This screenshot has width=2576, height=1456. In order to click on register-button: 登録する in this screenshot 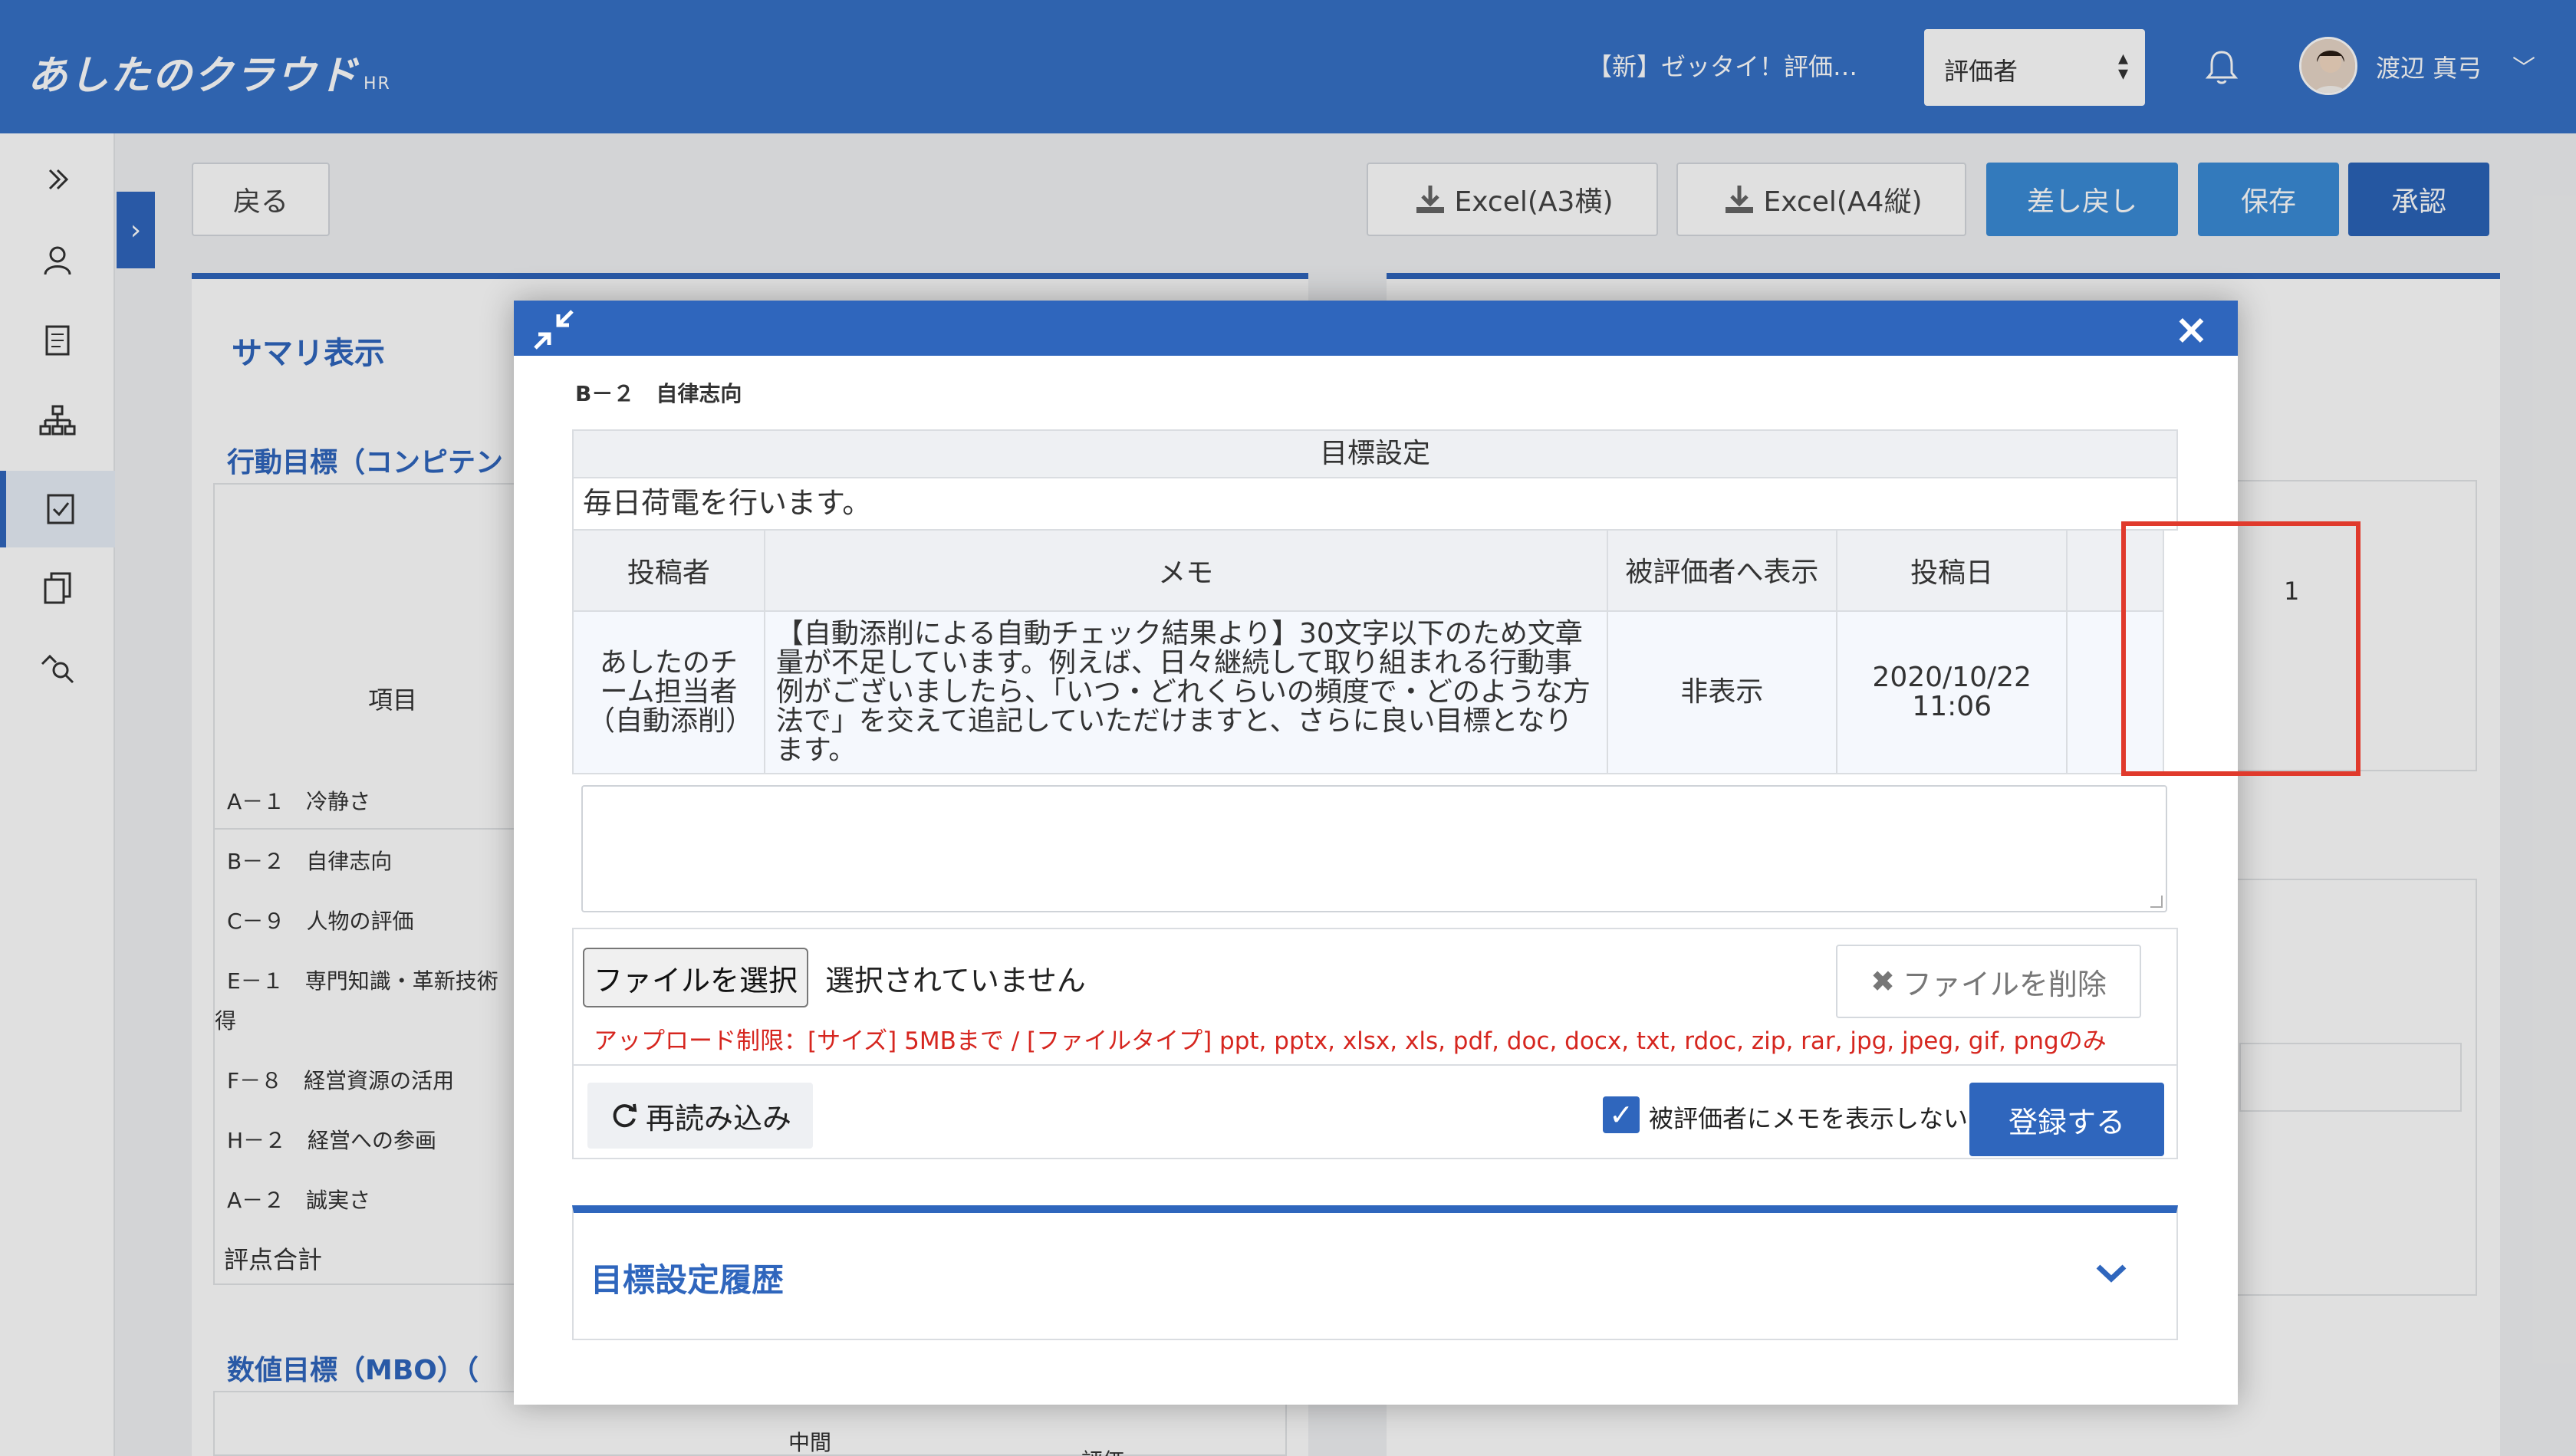, I will do `click(2066, 1119)`.